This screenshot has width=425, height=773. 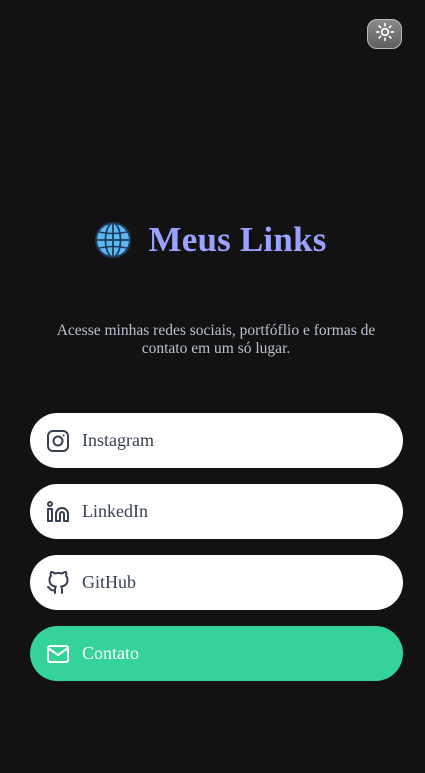 I want to click on github-icon, so click(x=58, y=582).